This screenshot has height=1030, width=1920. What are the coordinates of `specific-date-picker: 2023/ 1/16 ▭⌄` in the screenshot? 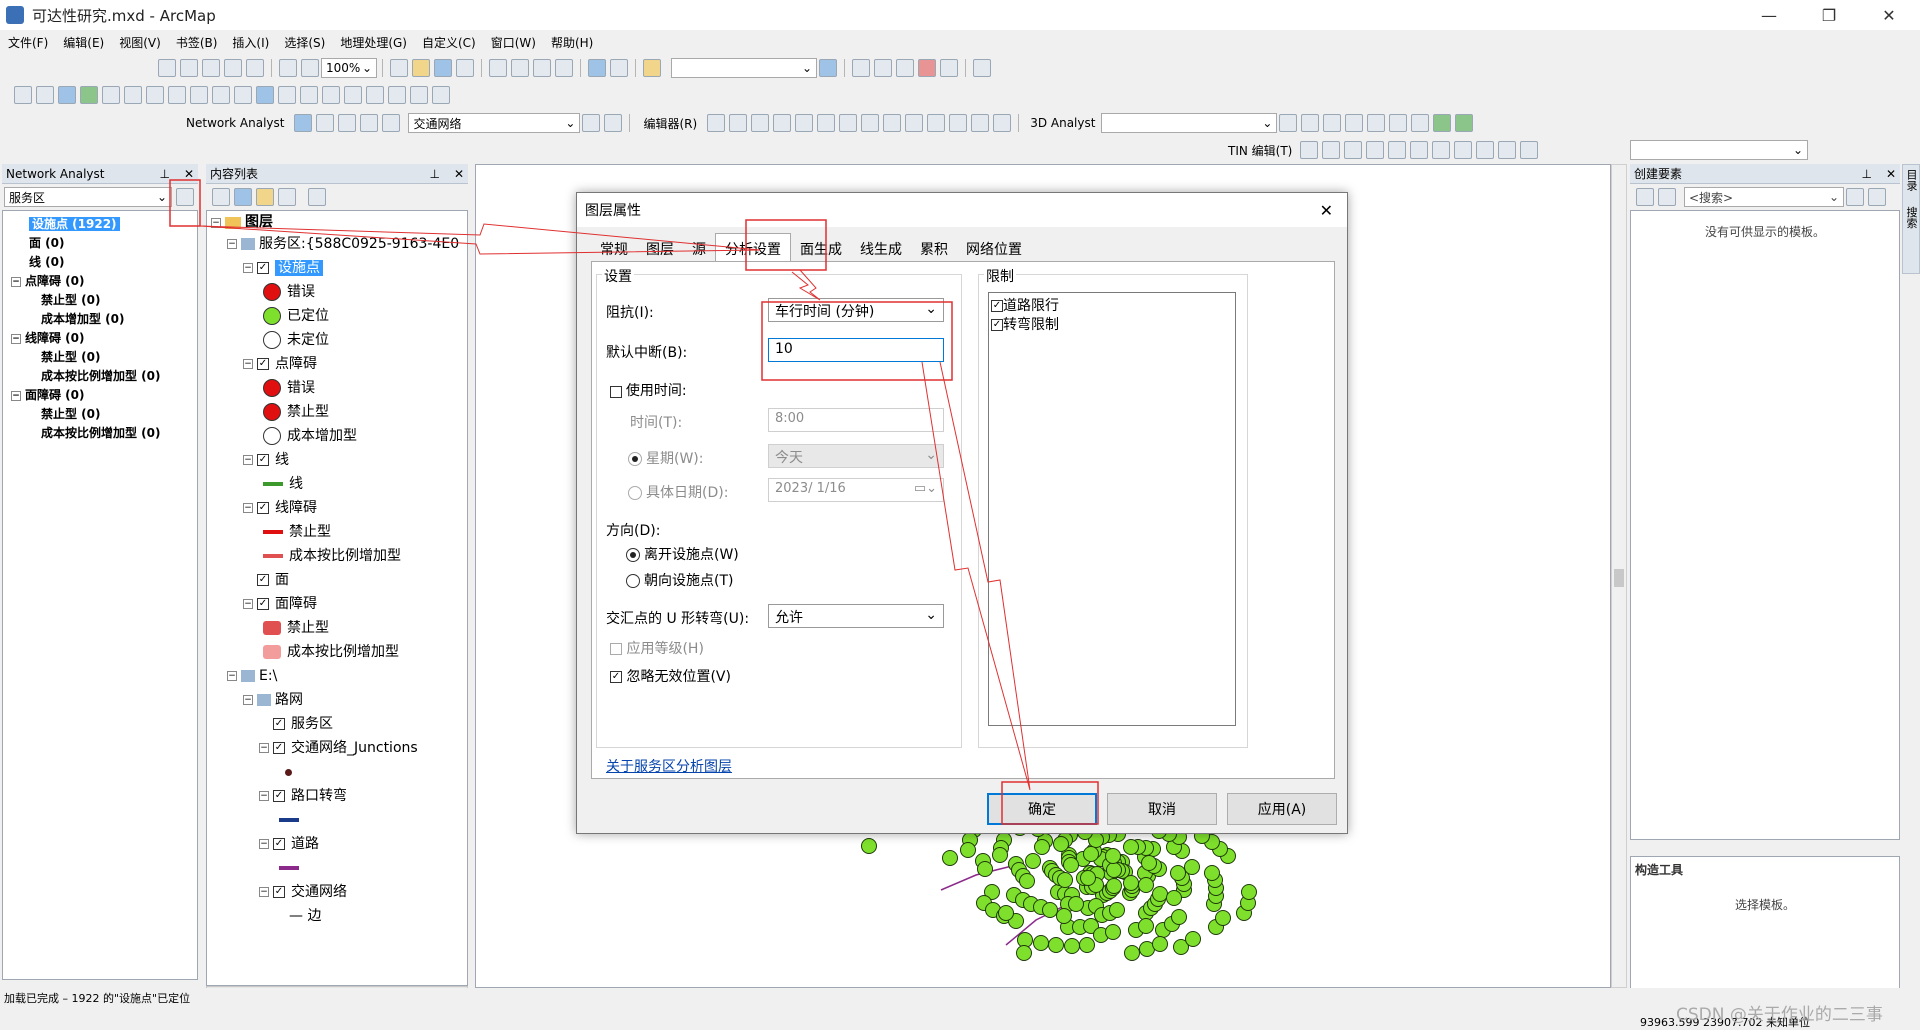 It's located at (856, 490).